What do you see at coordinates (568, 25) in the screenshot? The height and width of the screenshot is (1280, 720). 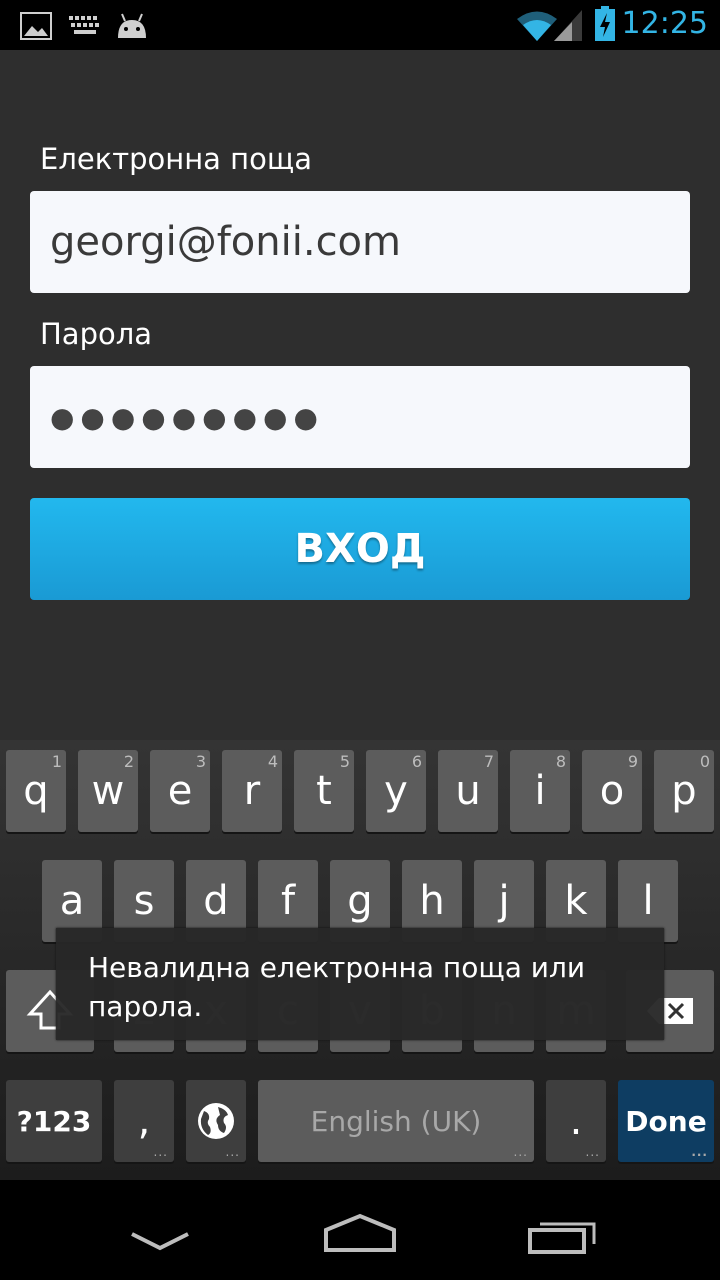 I see `signal-icon` at bounding box center [568, 25].